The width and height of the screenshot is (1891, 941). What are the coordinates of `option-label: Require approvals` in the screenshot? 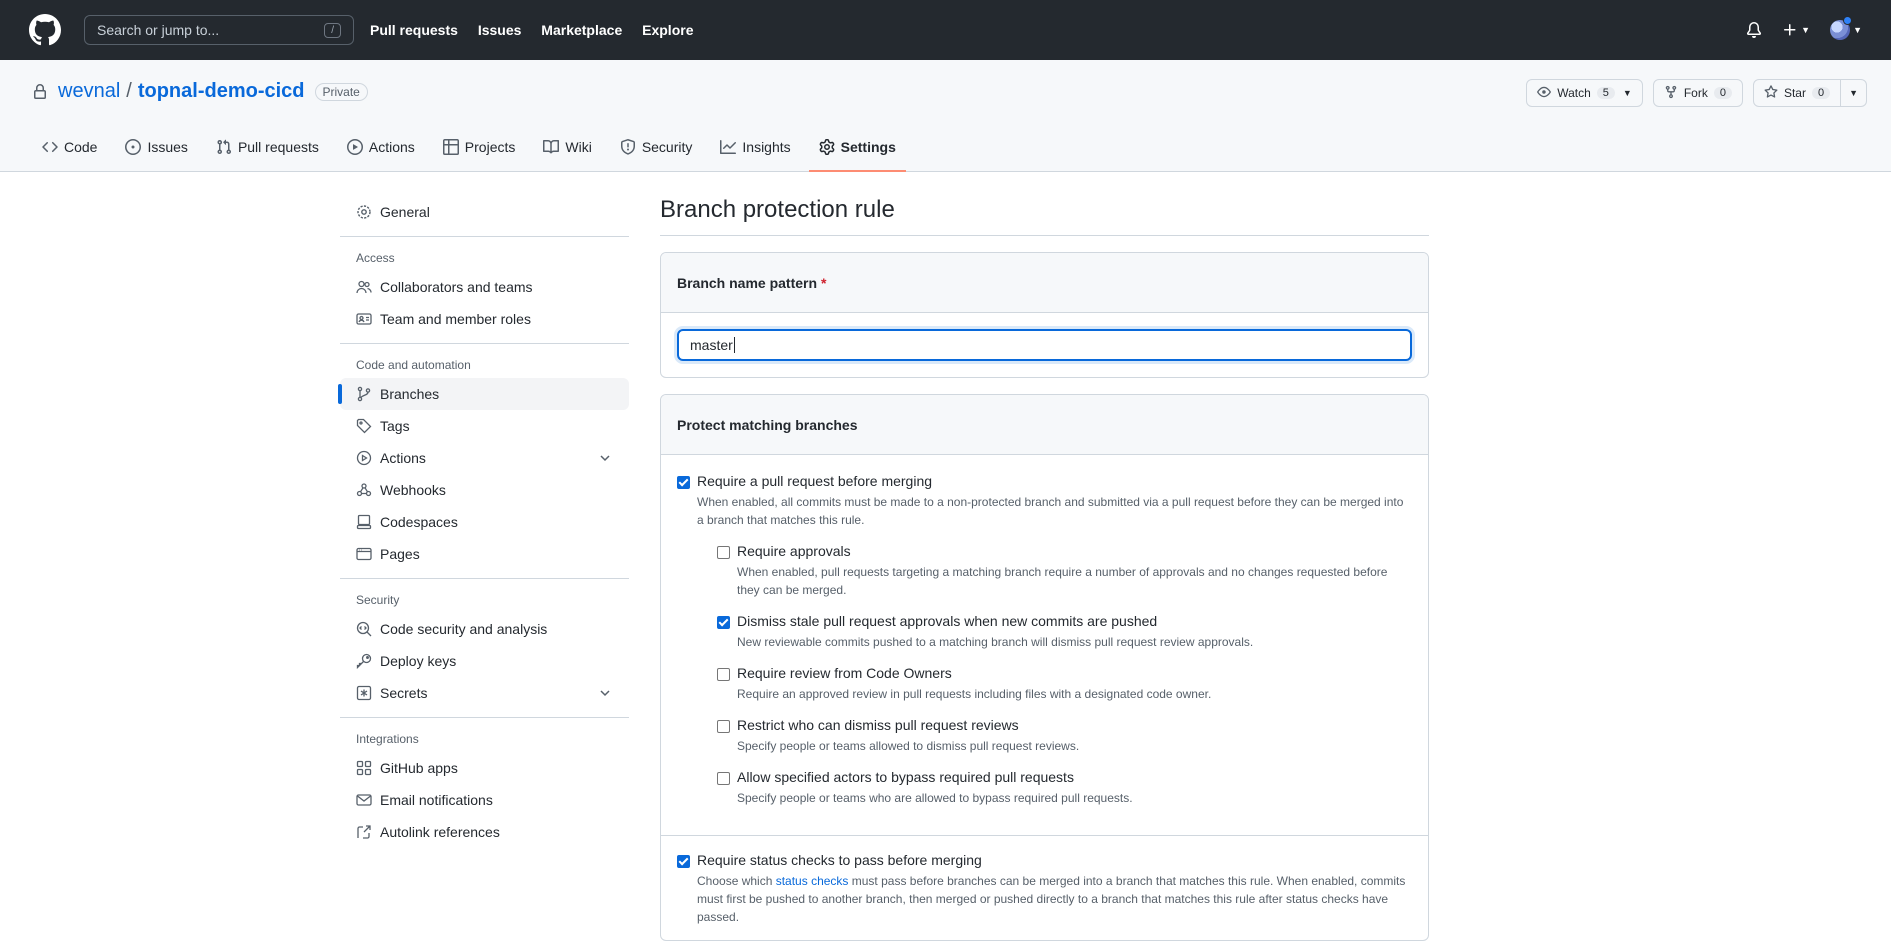 It's located at (794, 551).